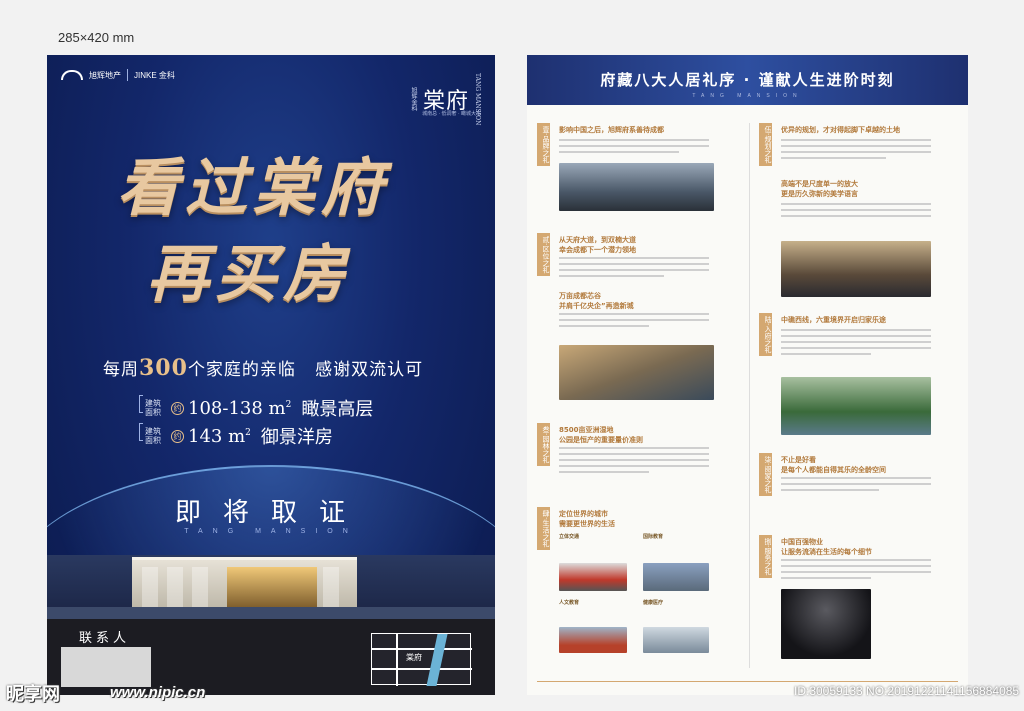  What do you see at coordinates (587, 519) in the screenshot?
I see `rite-heading: 定位世界的城市 需要更世界的生活` at bounding box center [587, 519].